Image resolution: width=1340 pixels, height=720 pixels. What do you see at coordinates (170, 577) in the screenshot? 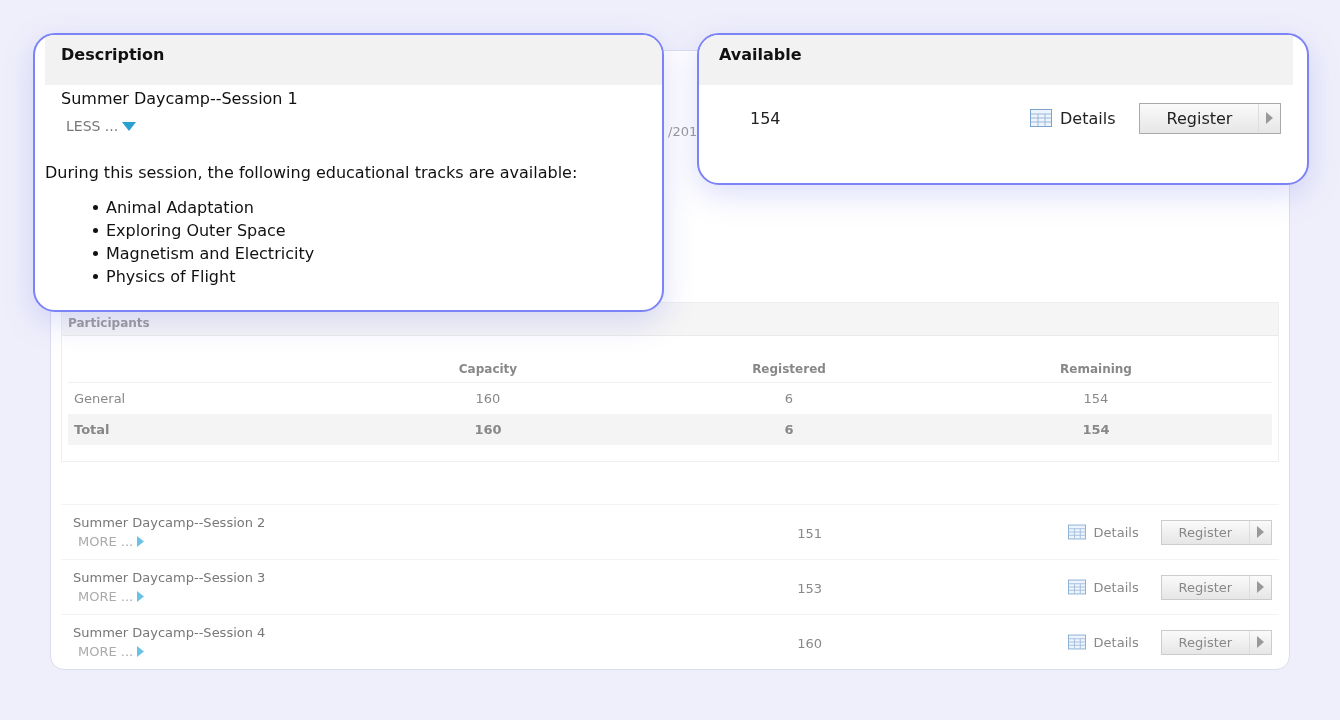
I see `session-name: Summer Daycamp--Session 3` at bounding box center [170, 577].